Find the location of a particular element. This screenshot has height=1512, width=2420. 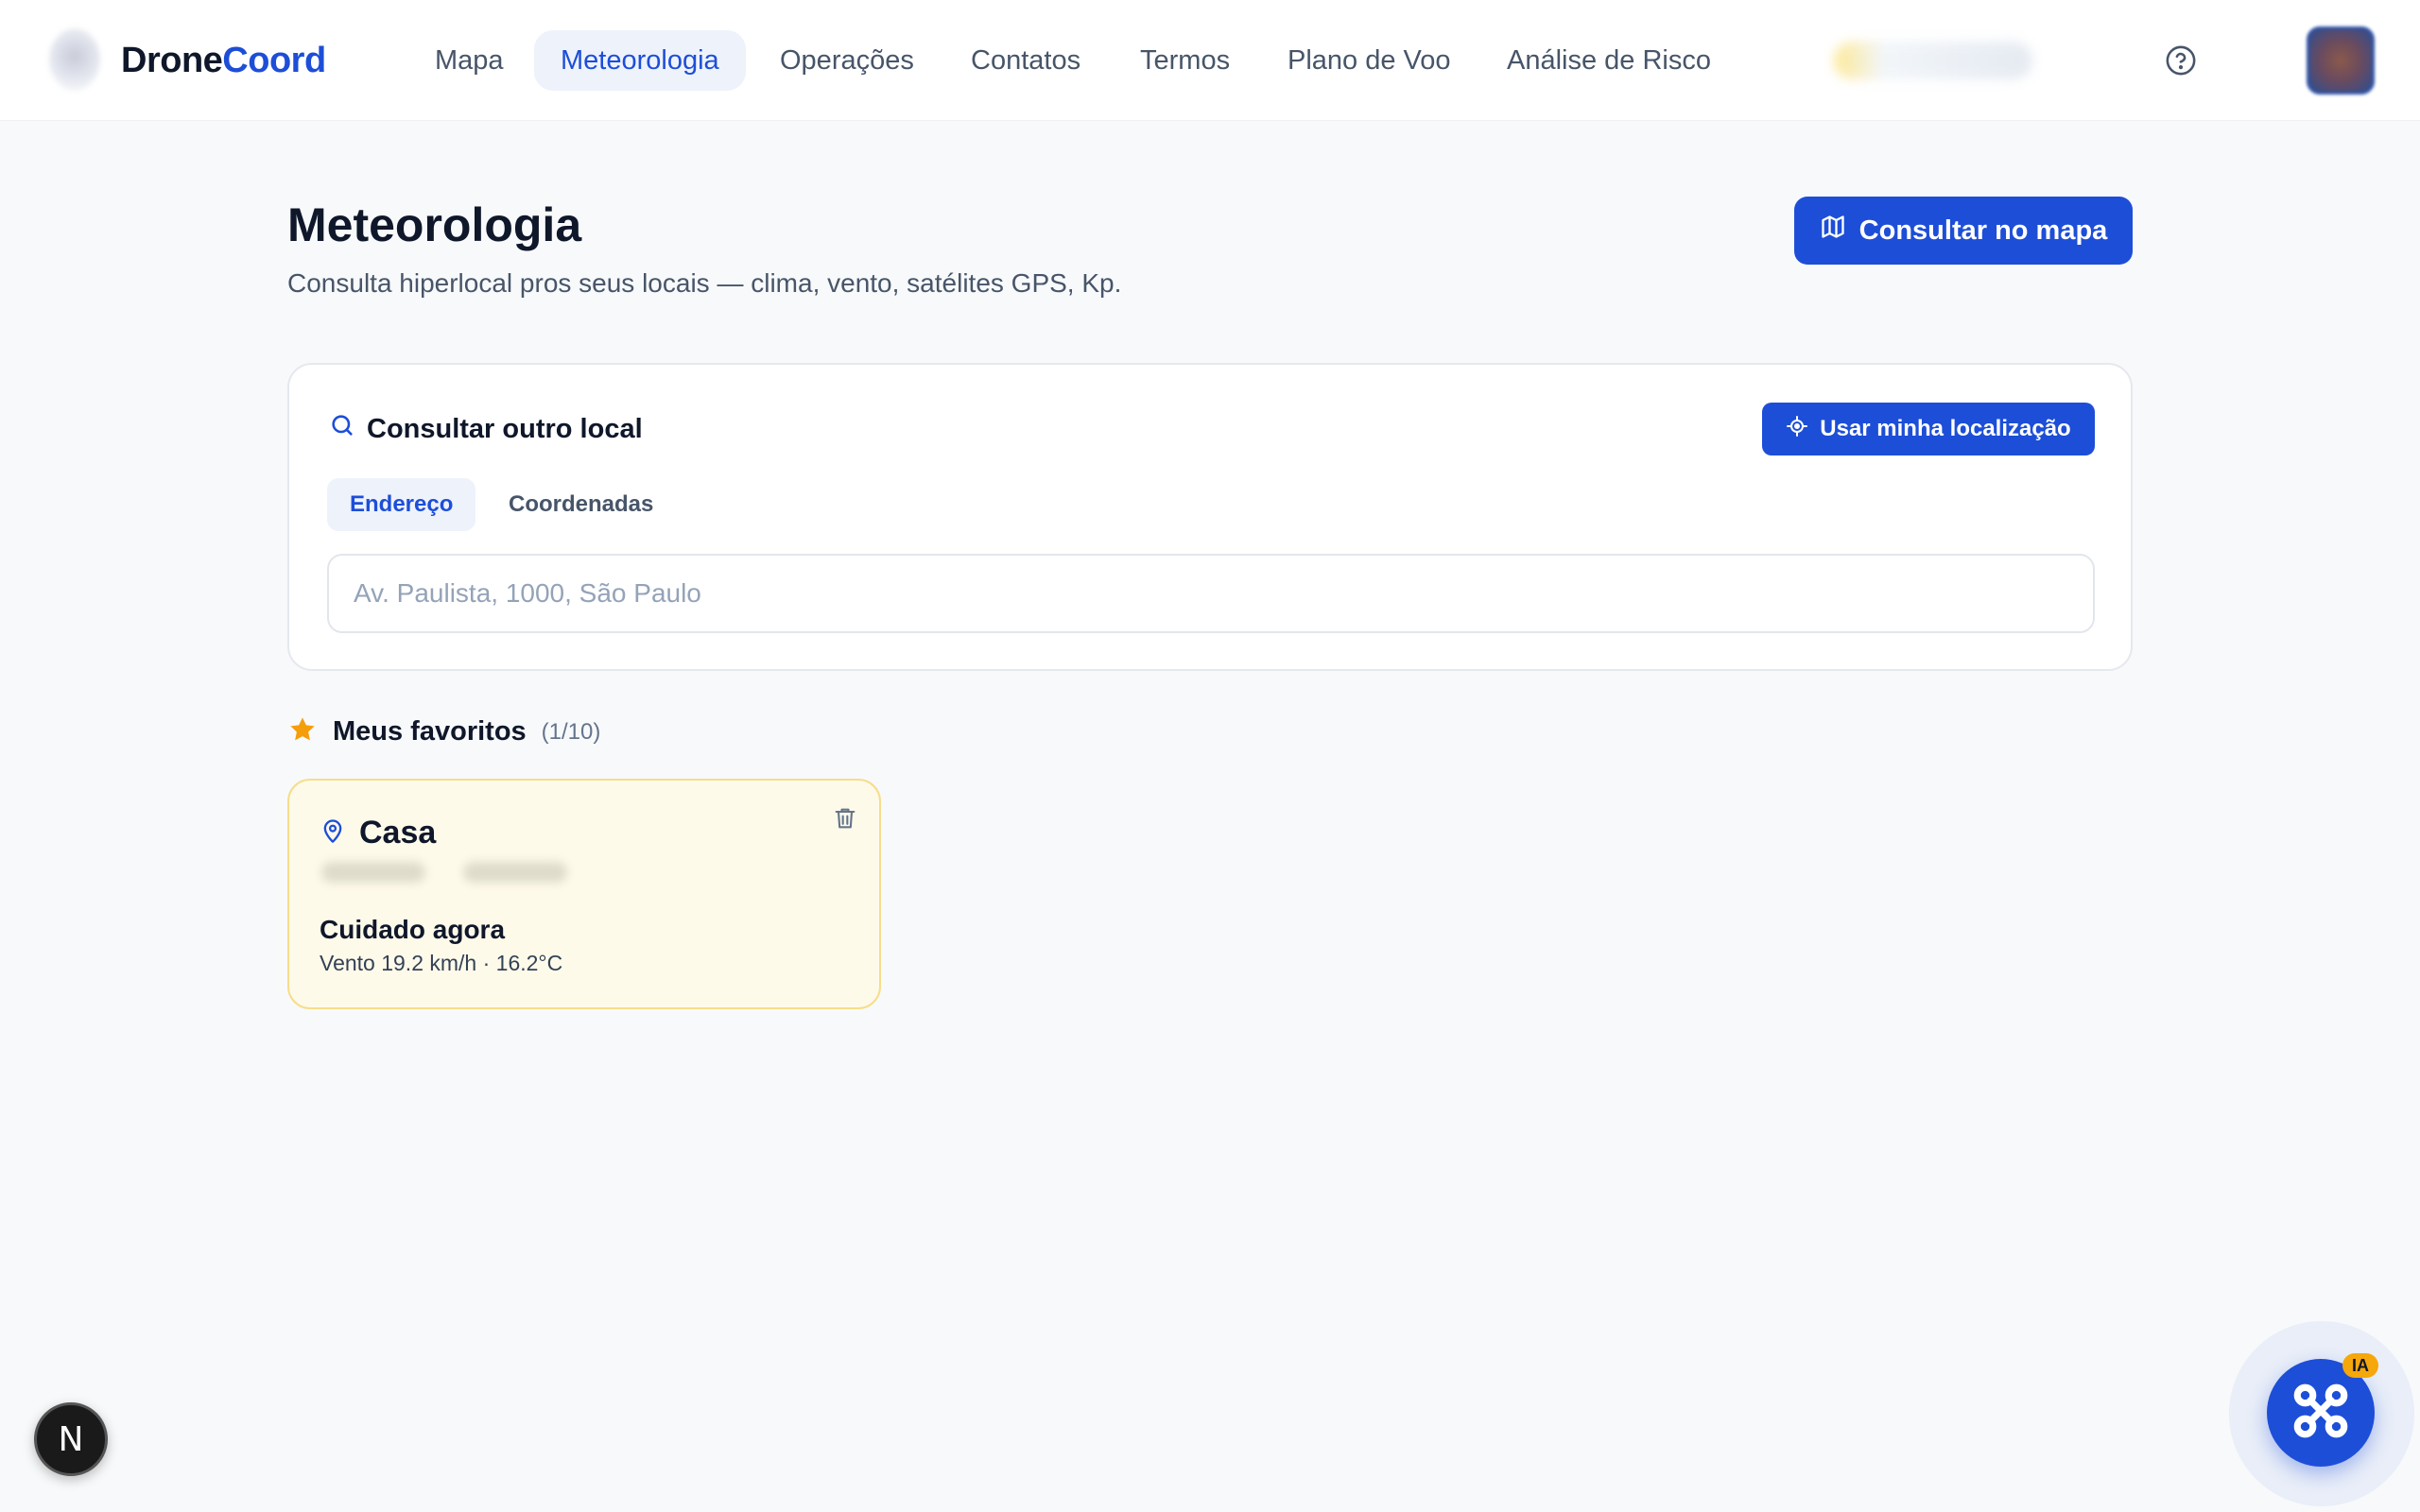

page-title: Meteorologia is located at coordinates (434, 224).